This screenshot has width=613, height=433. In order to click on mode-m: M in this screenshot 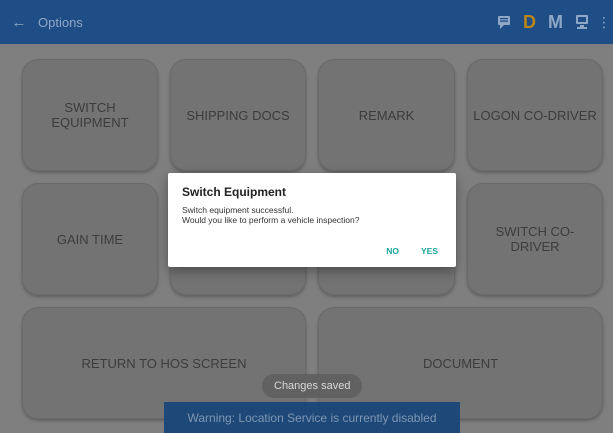, I will do `click(555, 22)`.